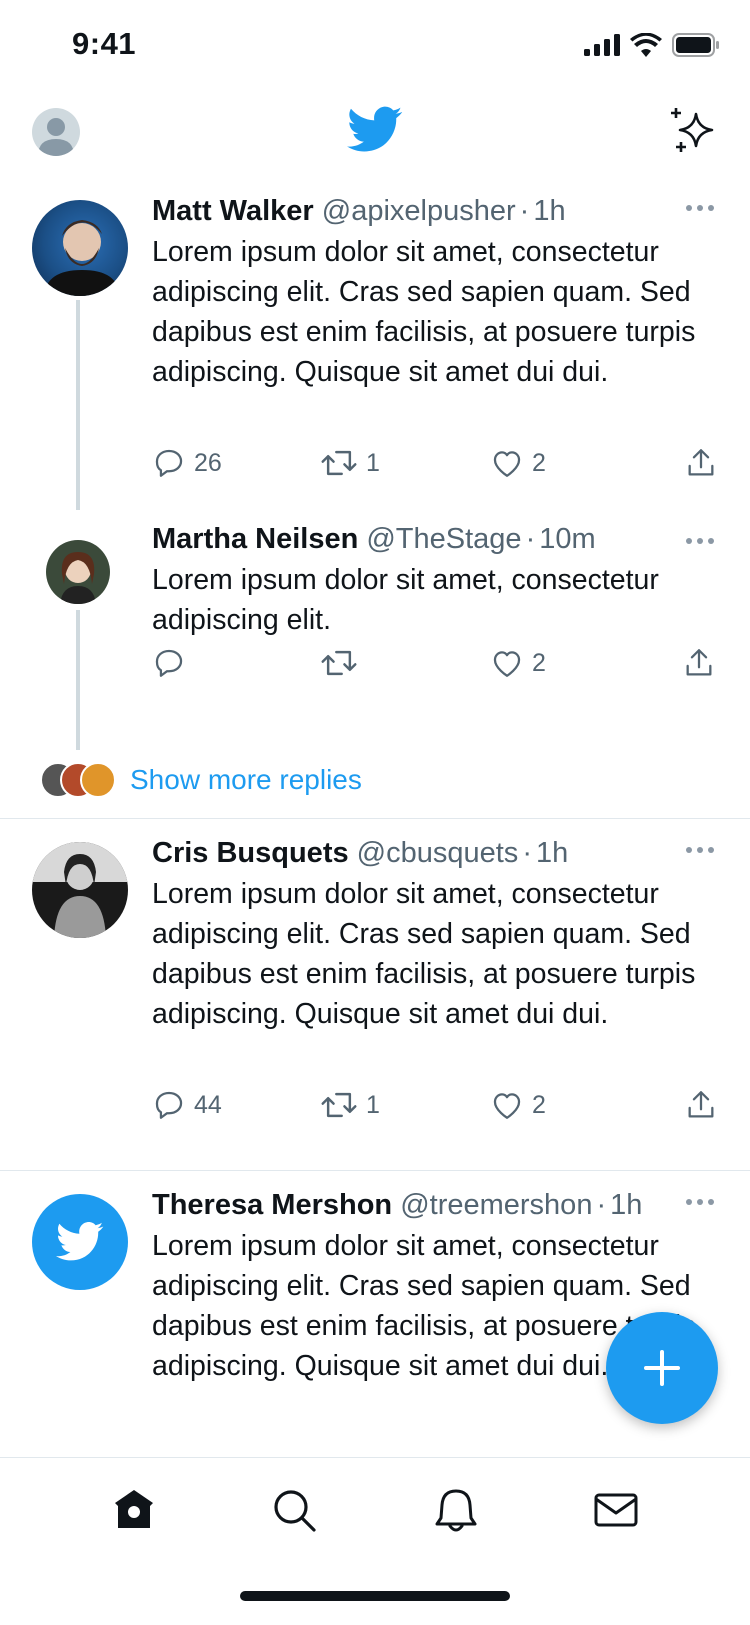 This screenshot has height=1625, width=750. I want to click on timestamp: 10m, so click(567, 539).